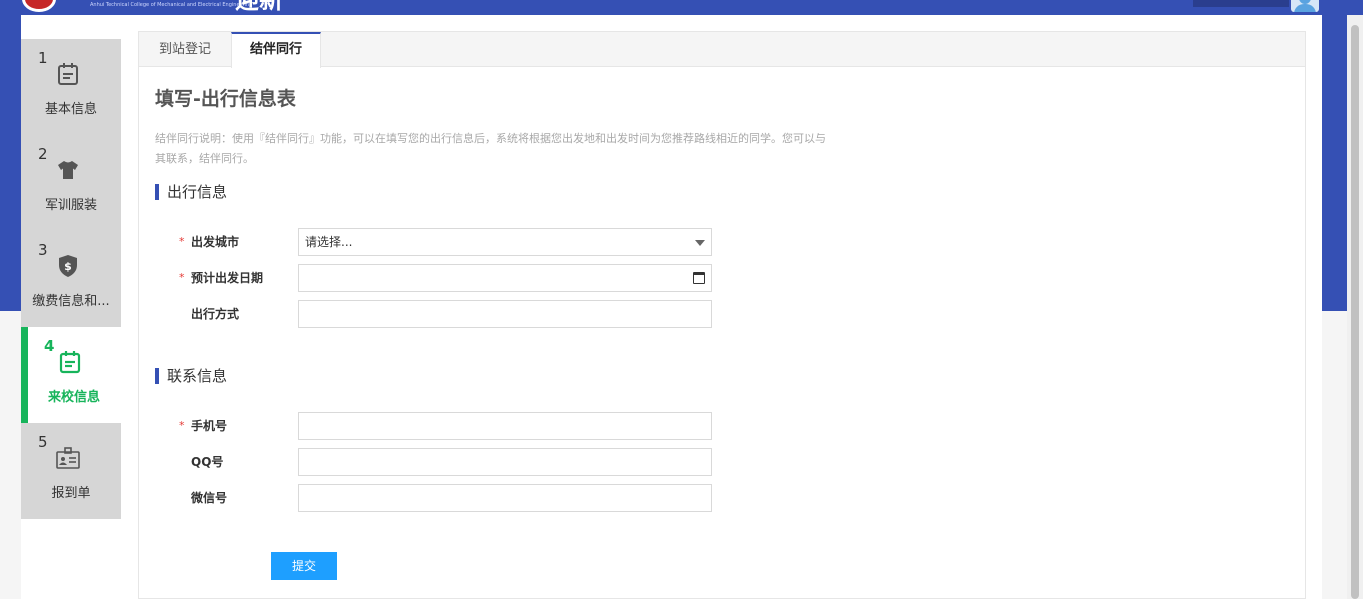 The height and width of the screenshot is (599, 1363). What do you see at coordinates (71, 375) in the screenshot?
I see `step-arrival-info: 4 来校信息` at bounding box center [71, 375].